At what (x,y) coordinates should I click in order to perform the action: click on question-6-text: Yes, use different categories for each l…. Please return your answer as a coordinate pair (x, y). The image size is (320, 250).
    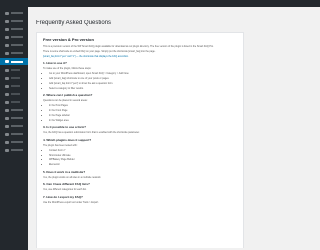
    Looking at the image, I should click on (65, 190).